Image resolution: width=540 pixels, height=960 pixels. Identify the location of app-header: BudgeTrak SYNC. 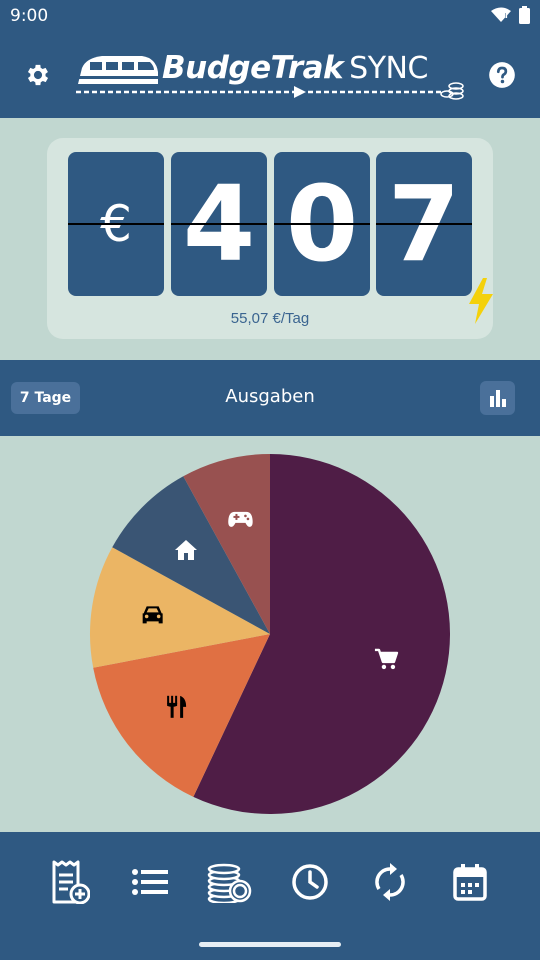
(270, 75).